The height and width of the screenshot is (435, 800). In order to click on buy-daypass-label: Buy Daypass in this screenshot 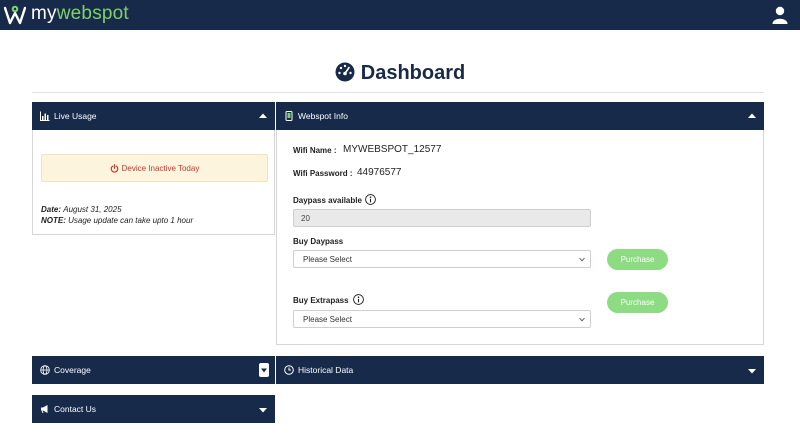, I will do `click(318, 241)`.